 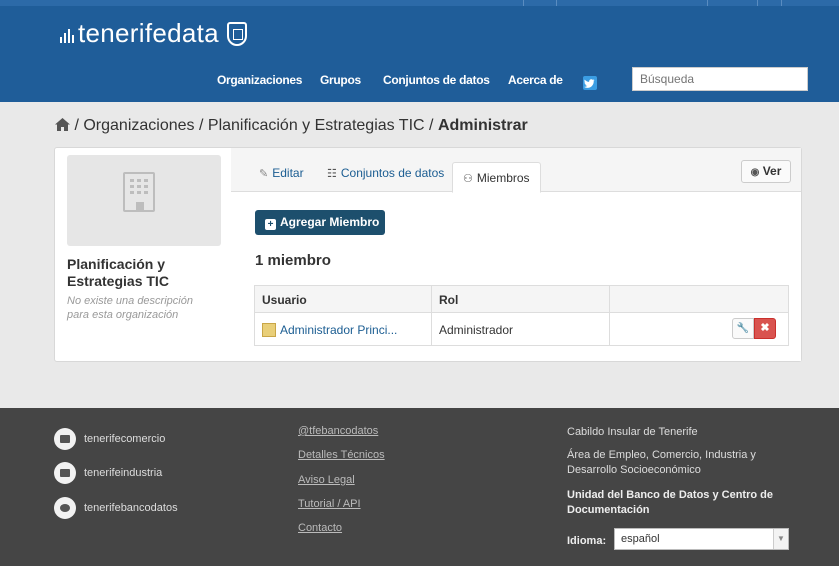 I want to click on site-logo: tenerifedata, so click(x=153, y=33).